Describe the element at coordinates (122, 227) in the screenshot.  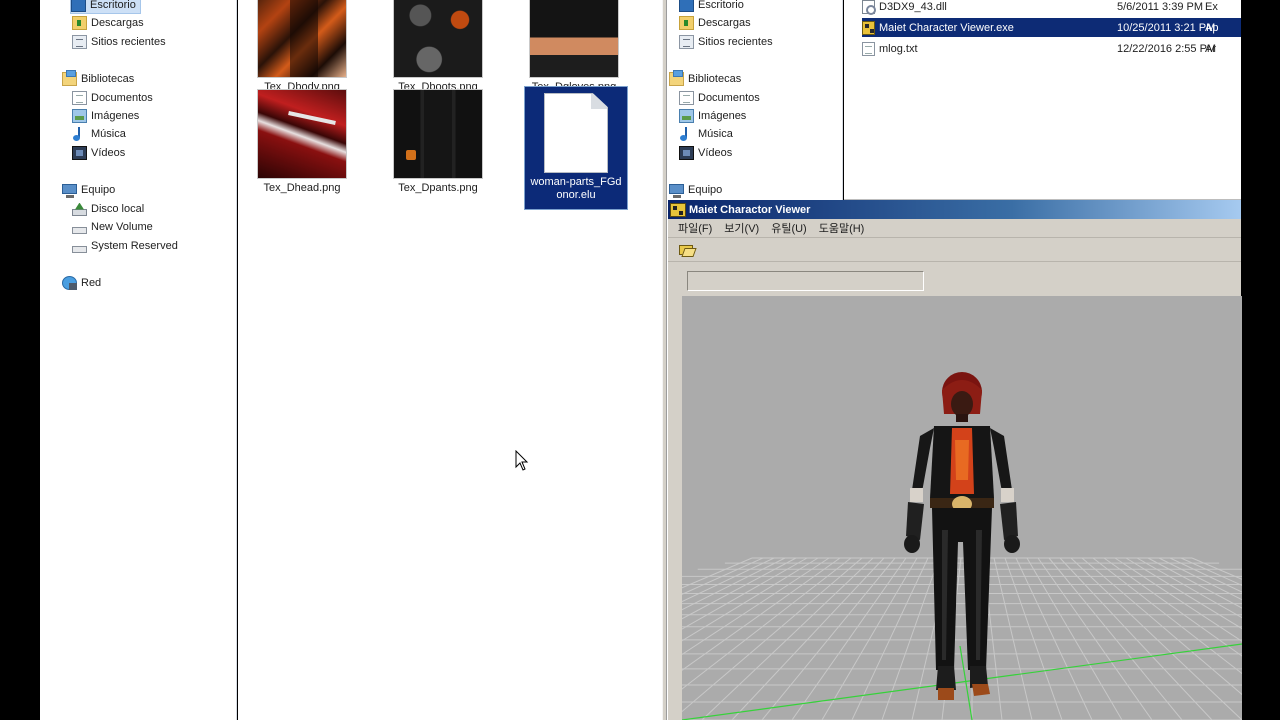
I see `nav-item-label: New Volume` at that location.